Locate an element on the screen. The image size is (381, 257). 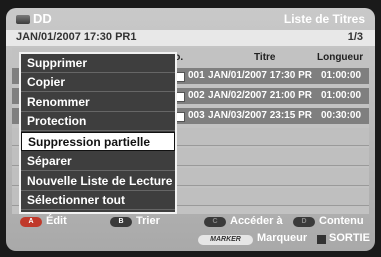
row-title: JAN/02/2007 21:00 PR is located at coordinates (260, 95).